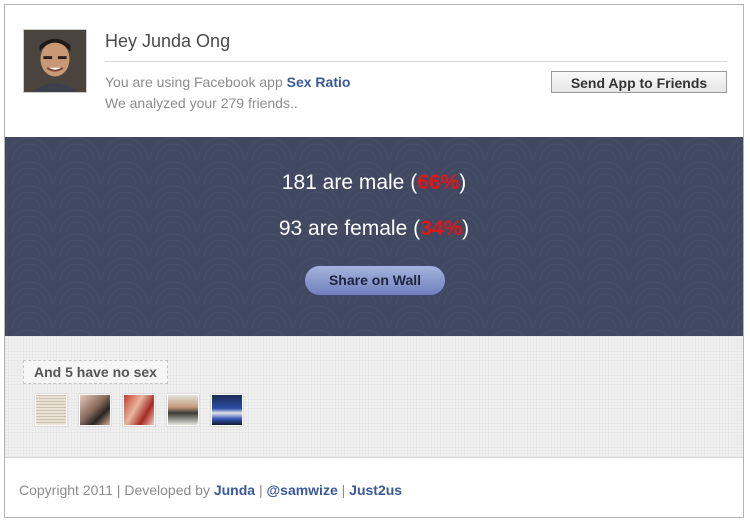 The width and height of the screenshot is (750, 524). I want to click on male-count-text: 181 are male (, so click(349, 182).